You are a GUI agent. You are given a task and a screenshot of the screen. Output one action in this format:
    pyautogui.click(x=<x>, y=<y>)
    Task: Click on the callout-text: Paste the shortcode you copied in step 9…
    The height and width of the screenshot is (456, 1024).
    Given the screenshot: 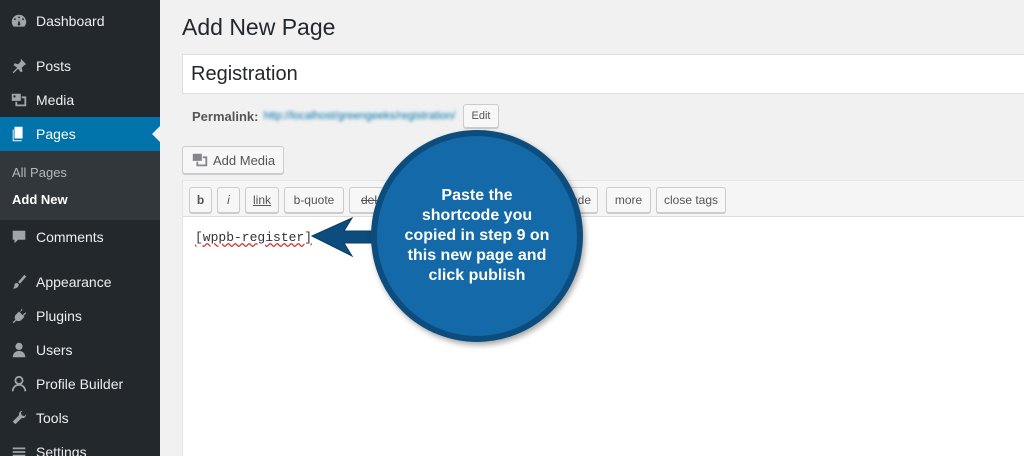 What is the action you would take?
    pyautogui.click(x=477, y=235)
    